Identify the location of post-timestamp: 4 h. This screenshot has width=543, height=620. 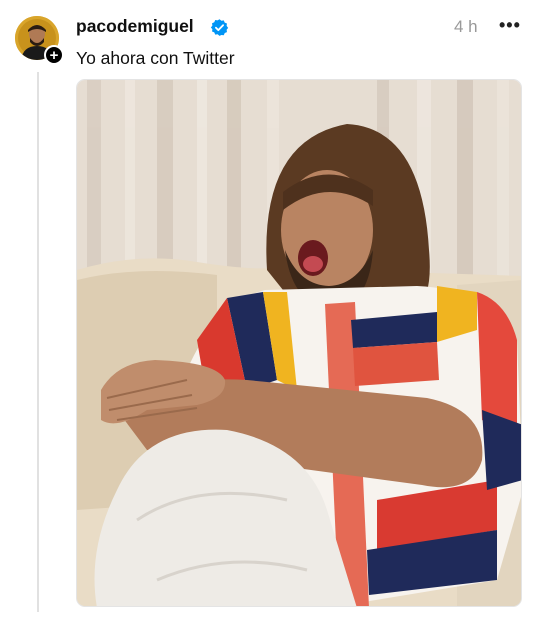
(466, 26).